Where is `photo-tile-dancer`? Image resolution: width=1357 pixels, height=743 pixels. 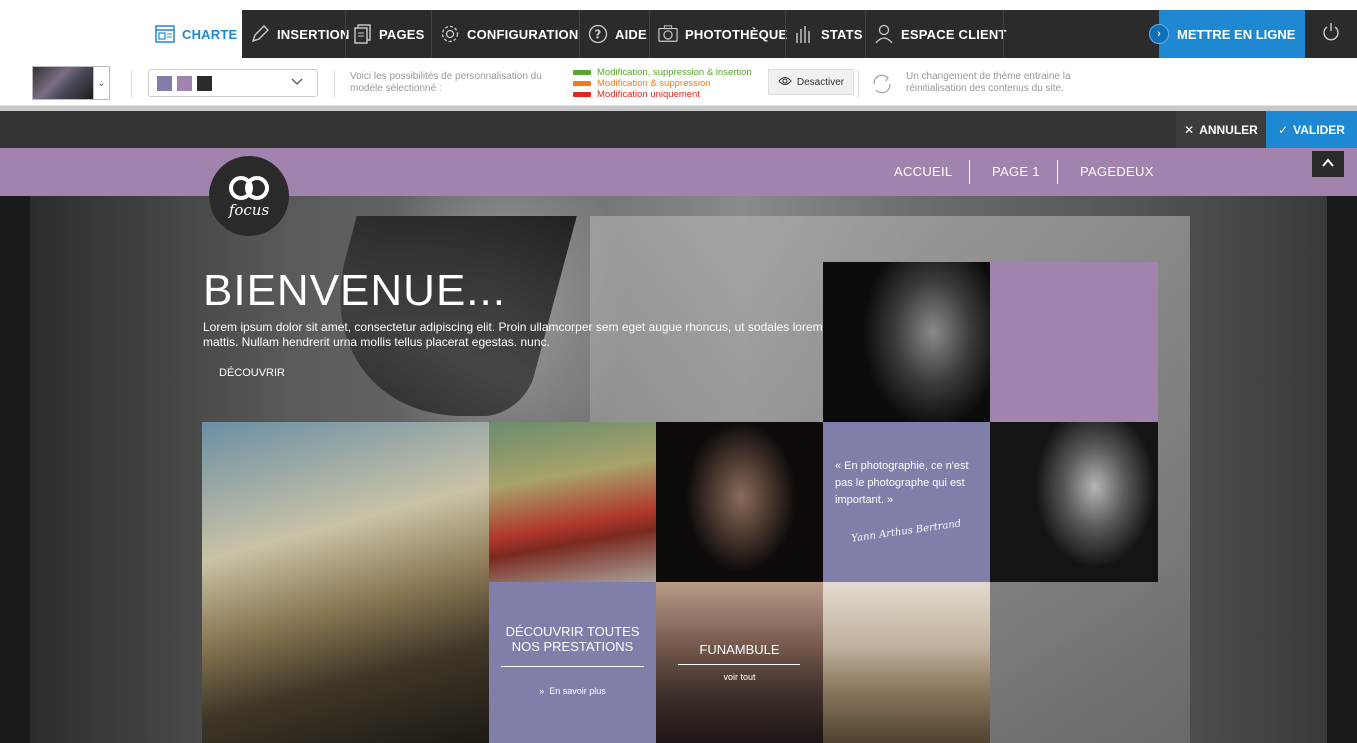 photo-tile-dancer is located at coordinates (906, 662).